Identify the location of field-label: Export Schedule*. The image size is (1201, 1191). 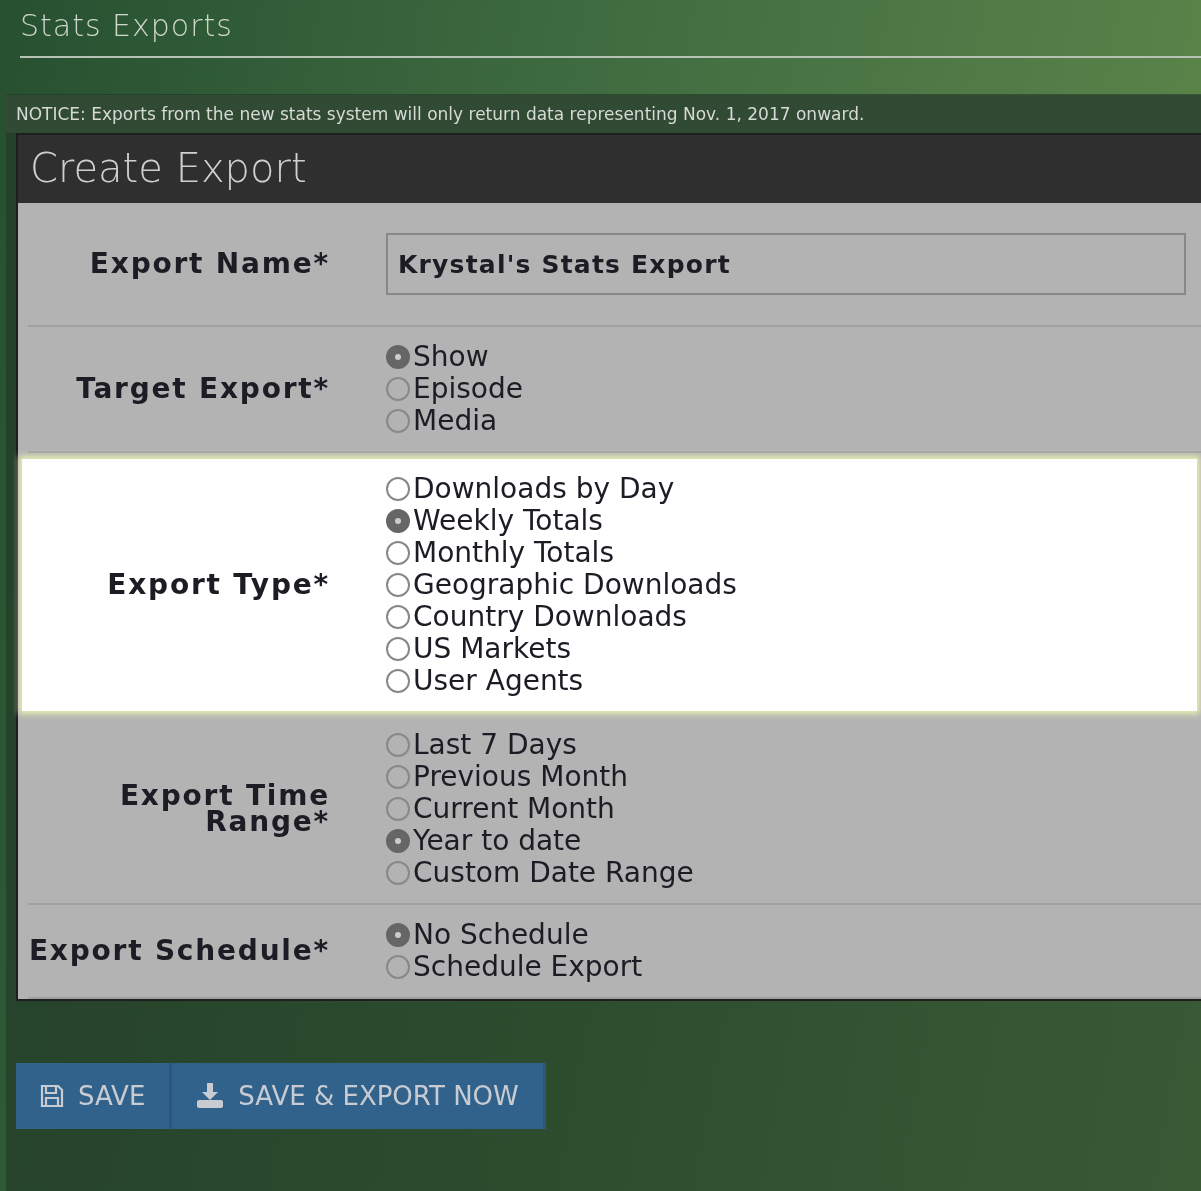
(179, 951).